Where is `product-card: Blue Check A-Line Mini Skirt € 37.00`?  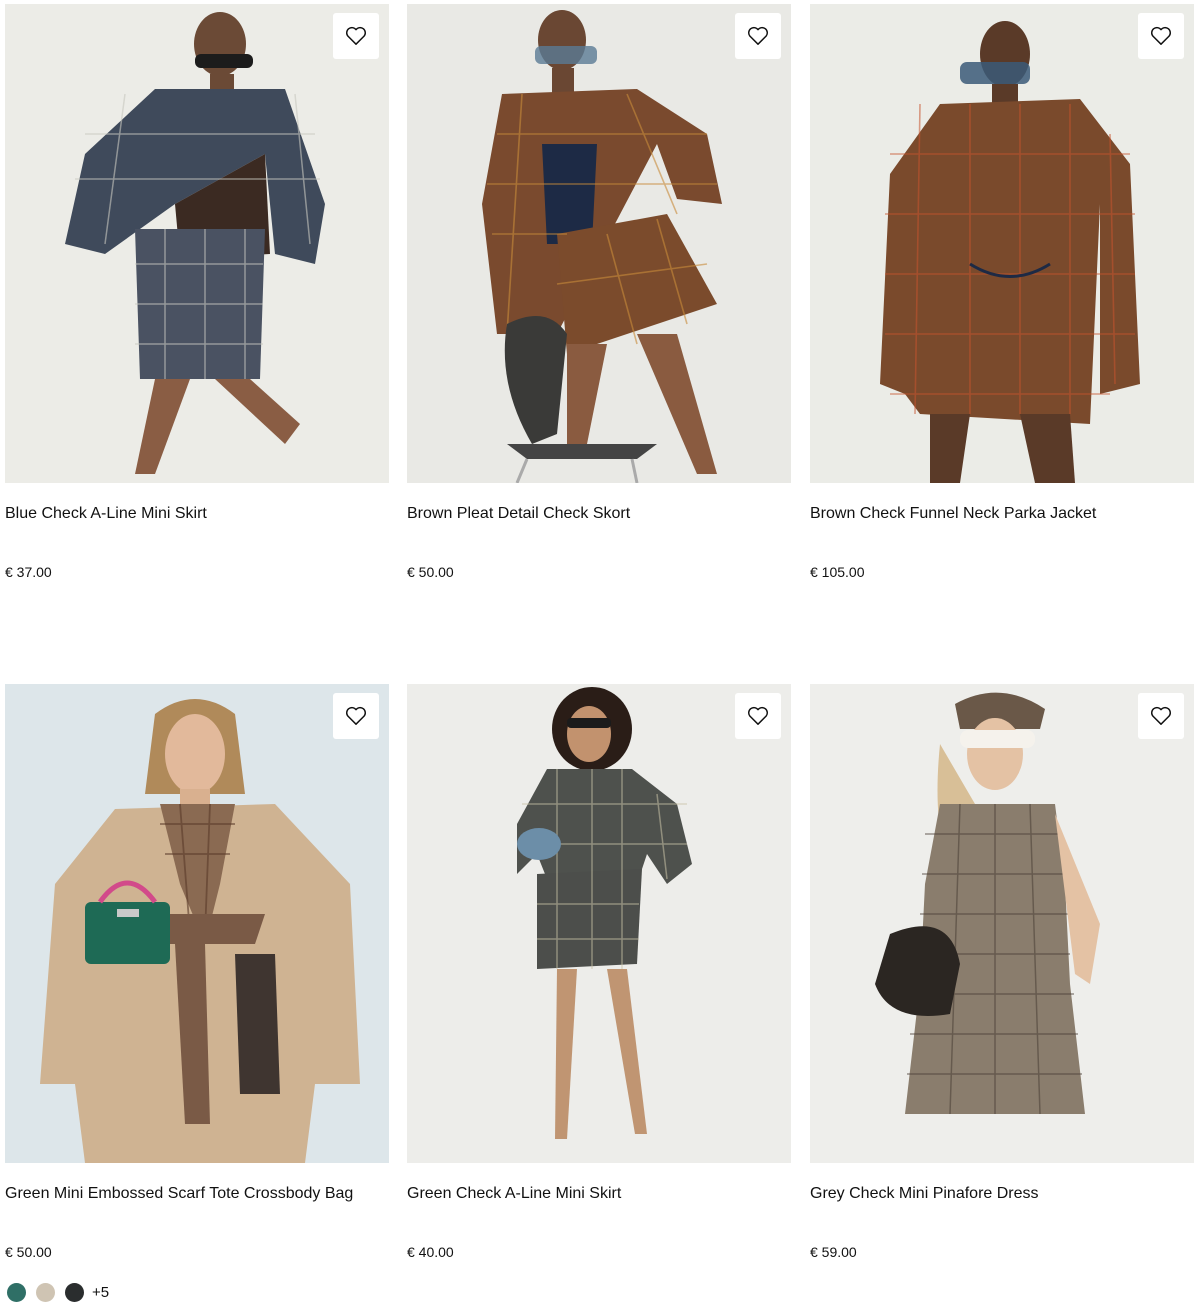 product-card: Blue Check A-Line Mini Skirt € 37.00 is located at coordinates (197, 292).